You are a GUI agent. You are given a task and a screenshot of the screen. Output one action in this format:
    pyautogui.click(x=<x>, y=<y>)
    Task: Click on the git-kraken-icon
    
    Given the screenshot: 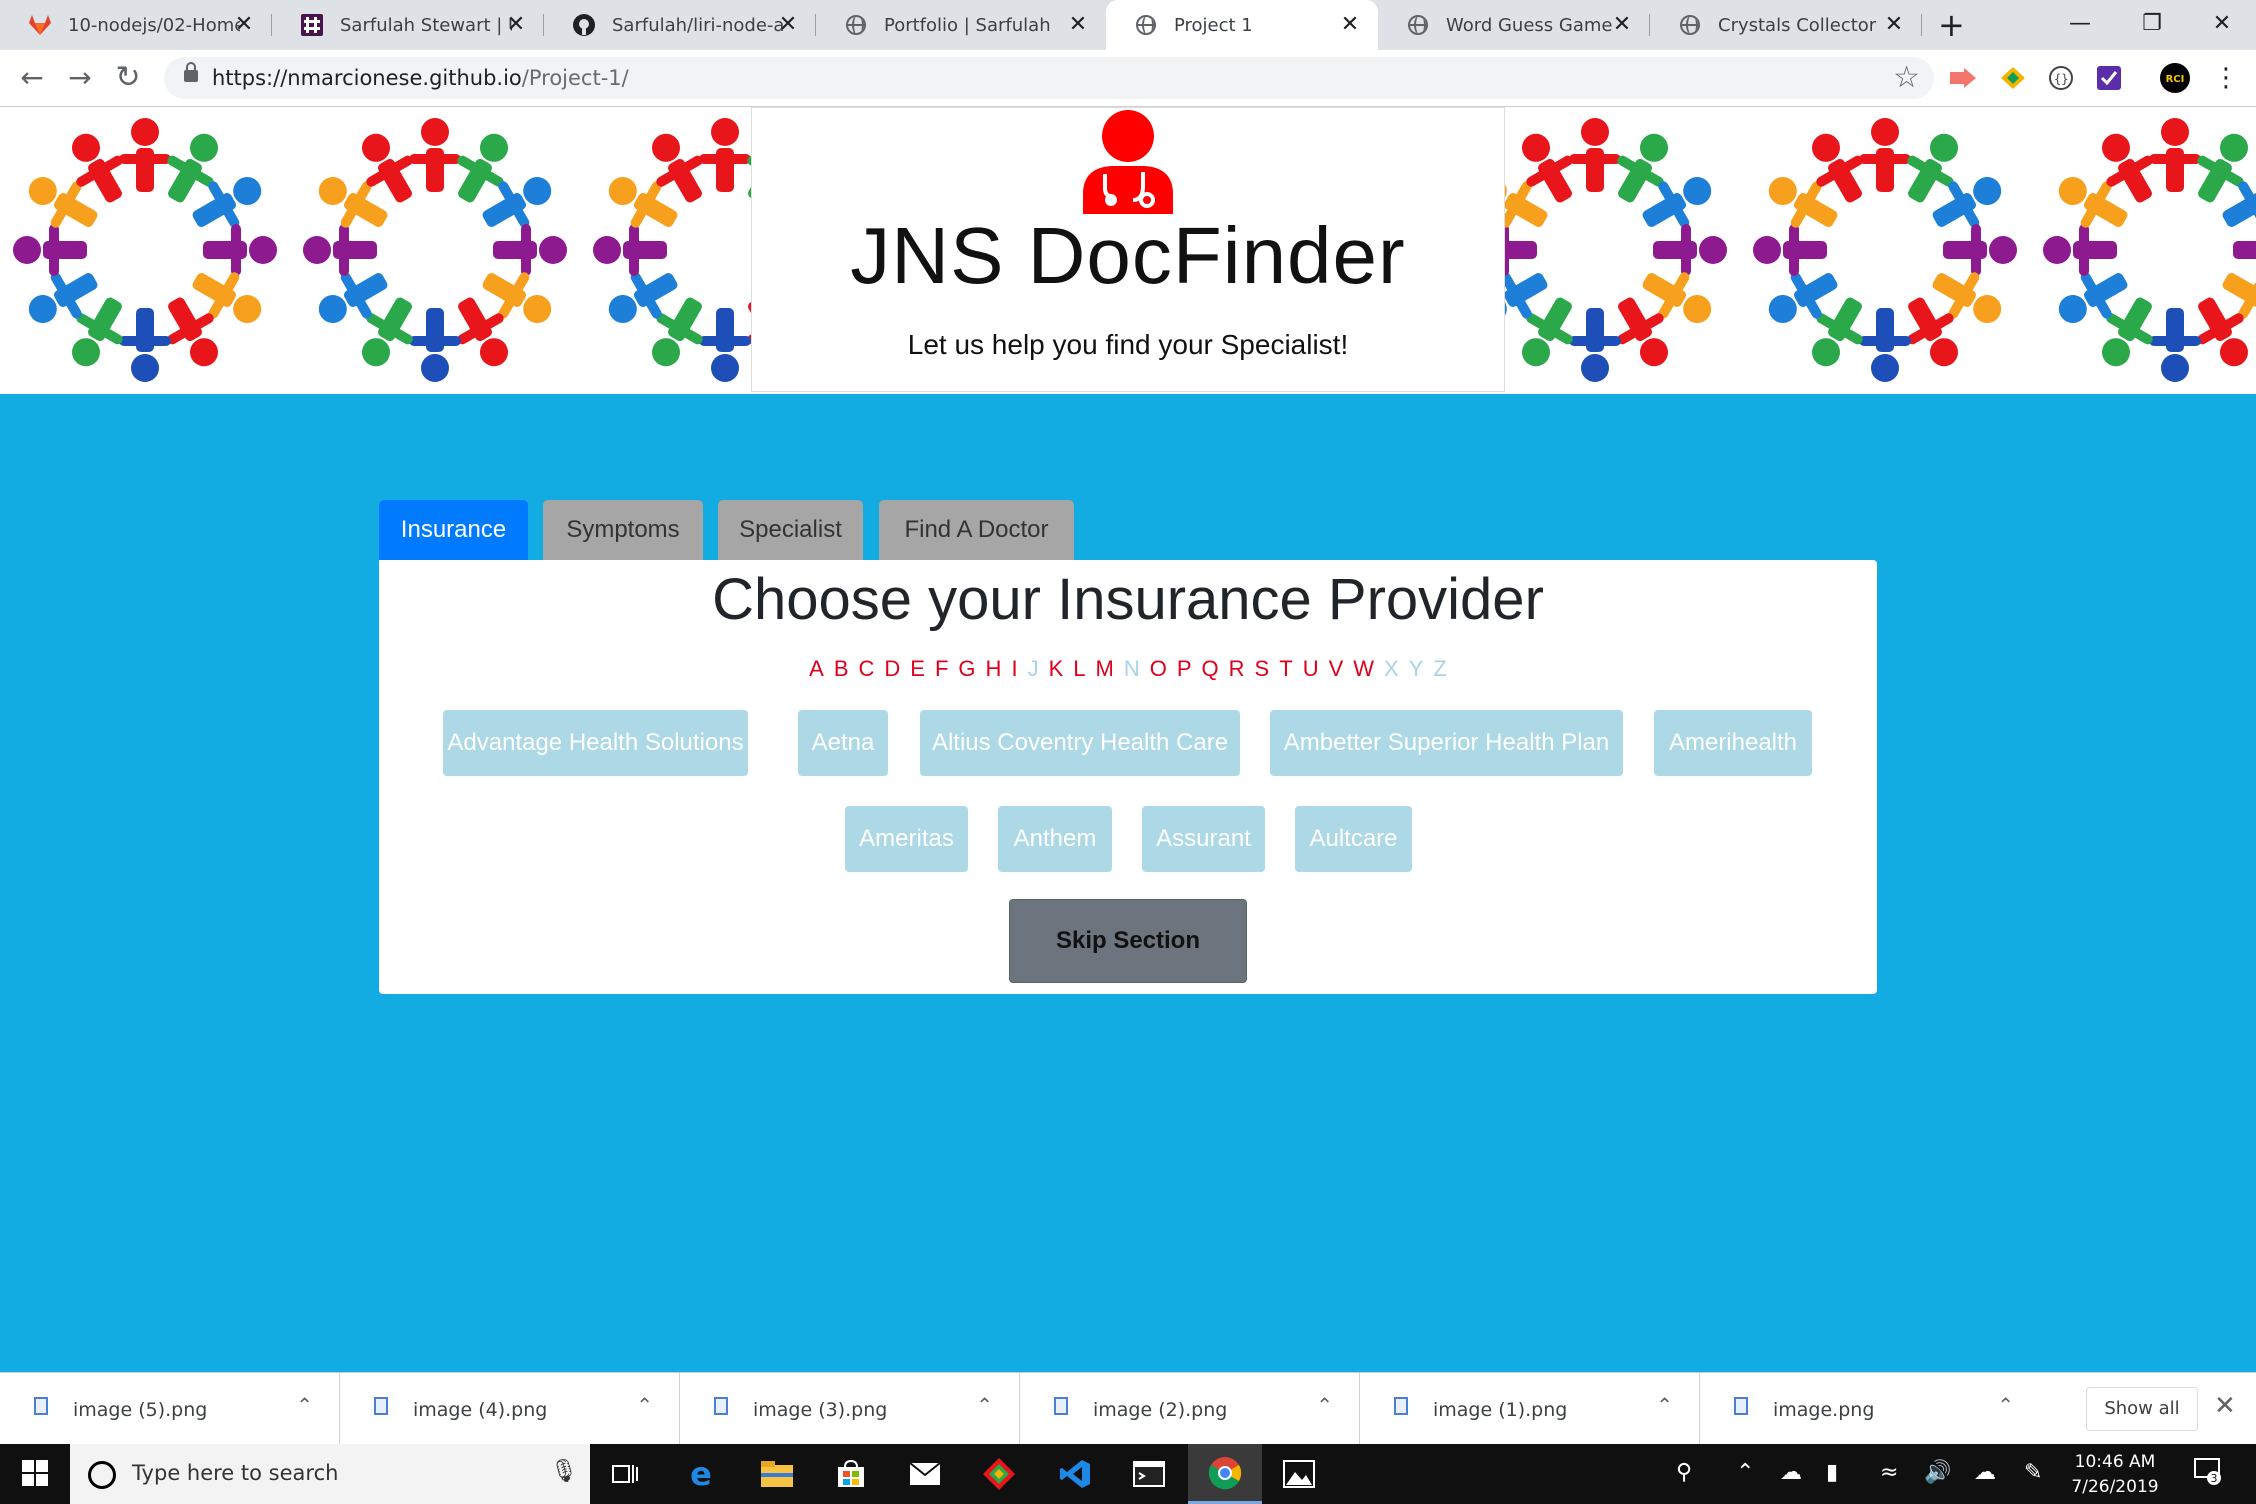 What is the action you would take?
    pyautogui.click(x=999, y=1474)
    